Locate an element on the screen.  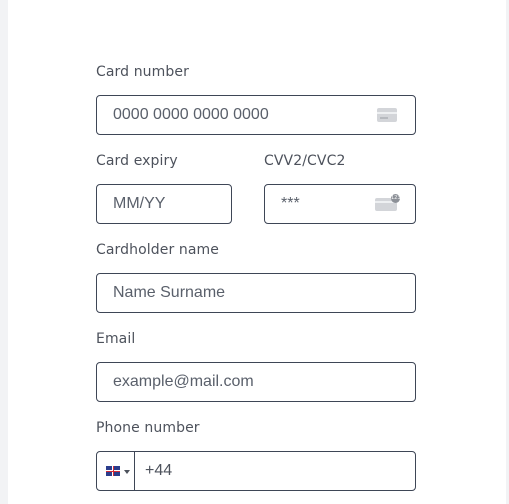
cardholder-field is located at coordinates (256, 293).